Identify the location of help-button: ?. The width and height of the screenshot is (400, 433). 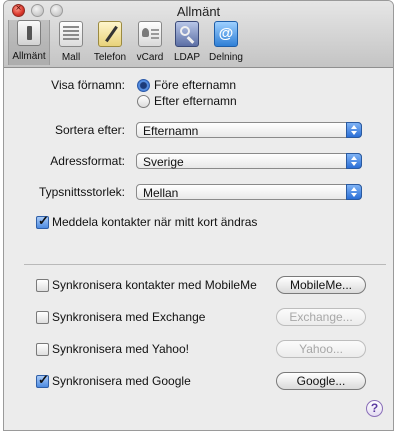
(374, 408).